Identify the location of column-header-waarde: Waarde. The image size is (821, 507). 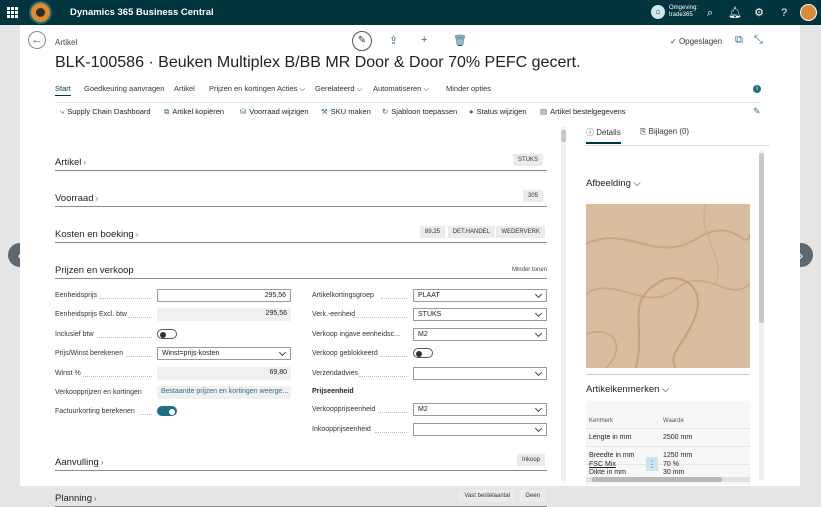
(673, 421).